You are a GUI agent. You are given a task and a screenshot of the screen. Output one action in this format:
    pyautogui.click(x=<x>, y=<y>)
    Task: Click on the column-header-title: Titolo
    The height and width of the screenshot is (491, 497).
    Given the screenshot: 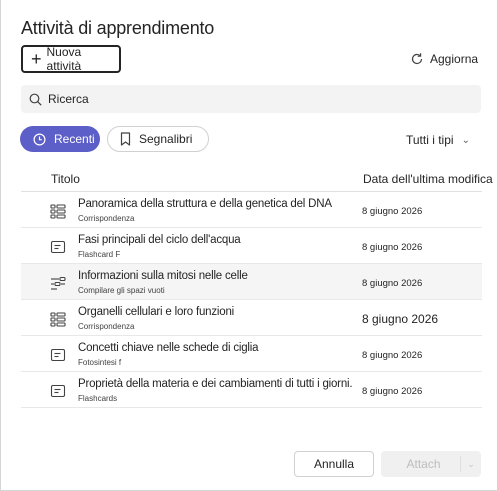 What is the action you would take?
    pyautogui.click(x=65, y=179)
    